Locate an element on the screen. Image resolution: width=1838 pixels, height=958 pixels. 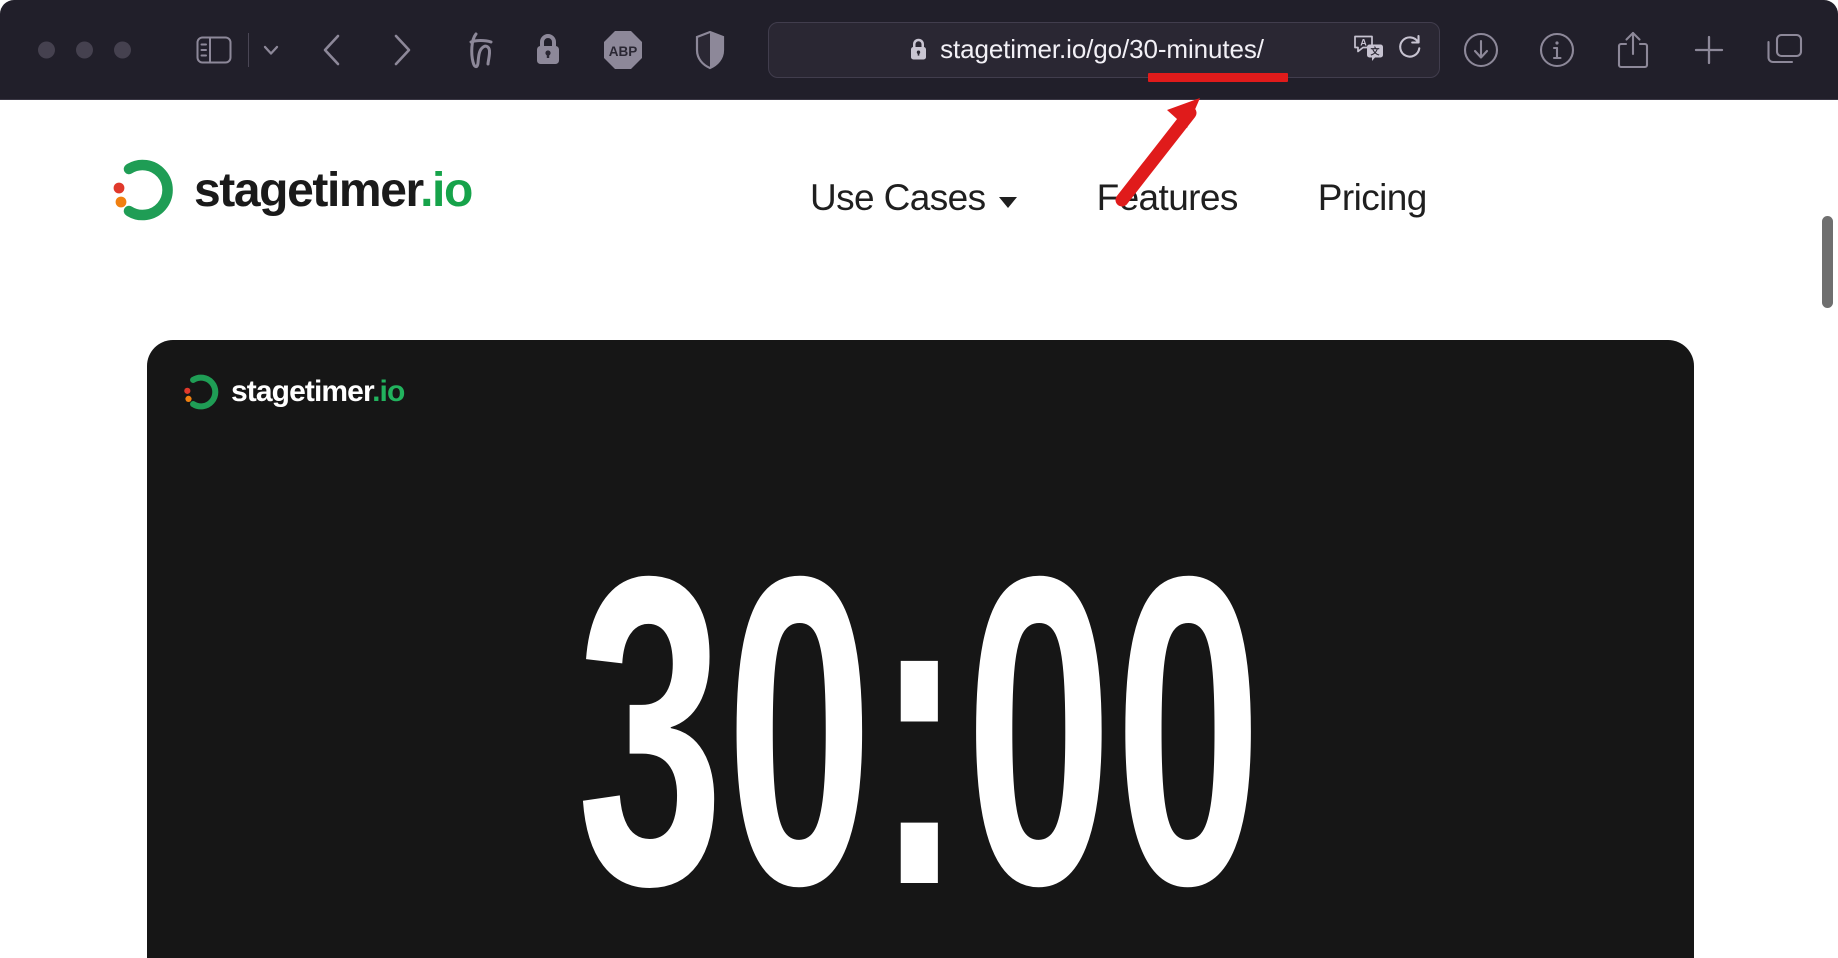
forward-icon is located at coordinates (402, 50).